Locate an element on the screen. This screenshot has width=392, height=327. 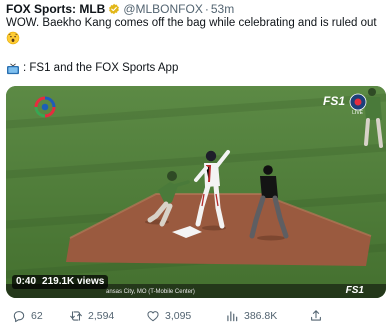
share-button is located at coordinates (316, 316).